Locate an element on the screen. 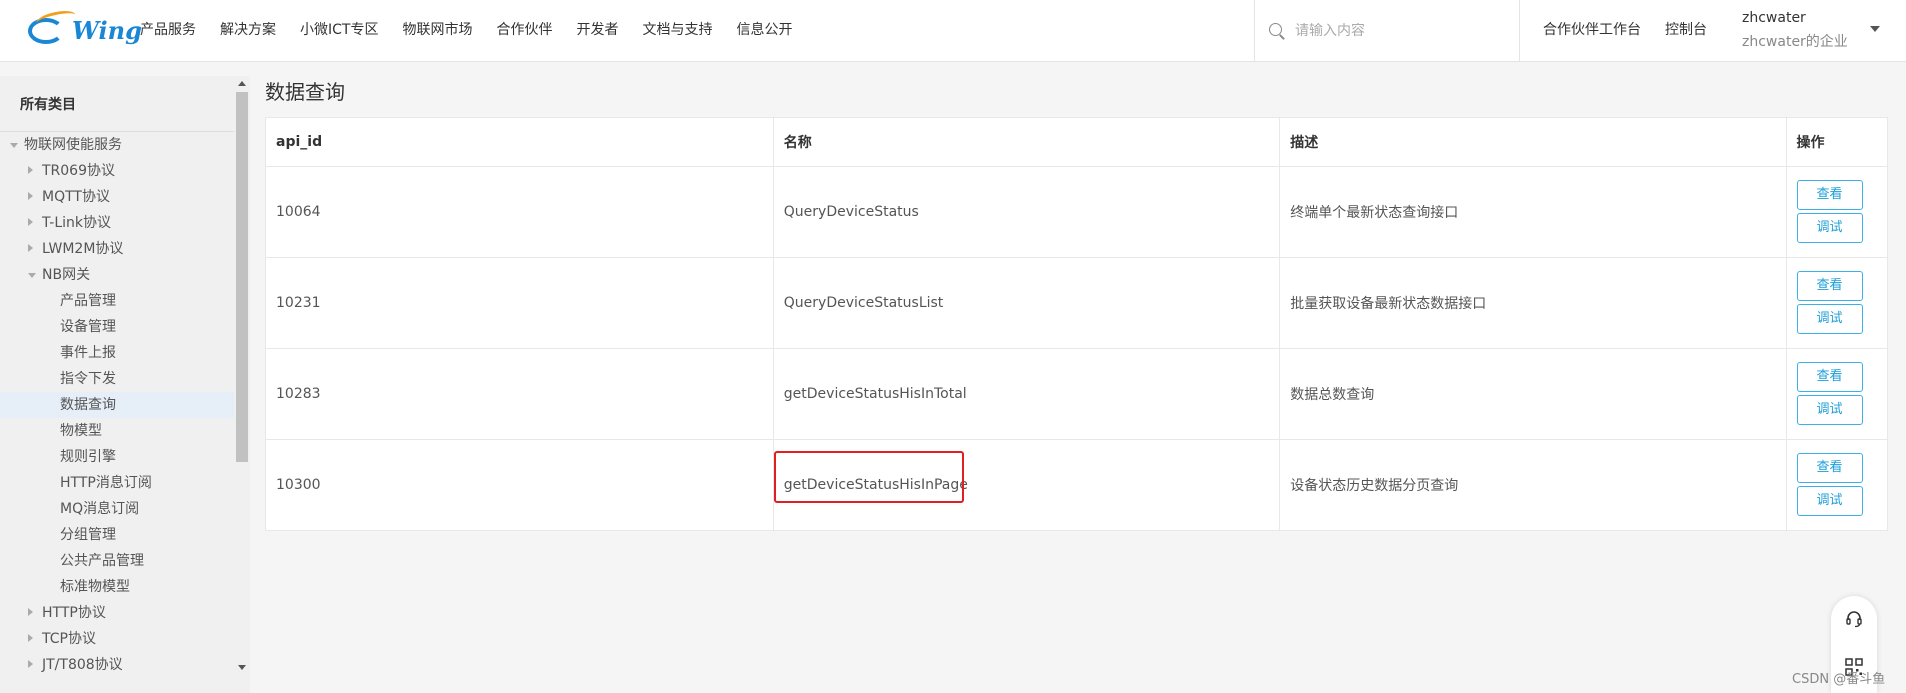  sidebar-item: LWM2M协议 is located at coordinates (117, 249).